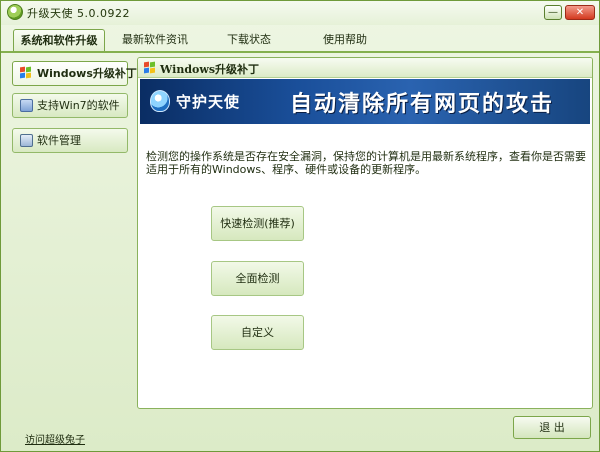 This screenshot has width=600, height=452. I want to click on panel-title: Windows升级补丁, so click(210, 69).